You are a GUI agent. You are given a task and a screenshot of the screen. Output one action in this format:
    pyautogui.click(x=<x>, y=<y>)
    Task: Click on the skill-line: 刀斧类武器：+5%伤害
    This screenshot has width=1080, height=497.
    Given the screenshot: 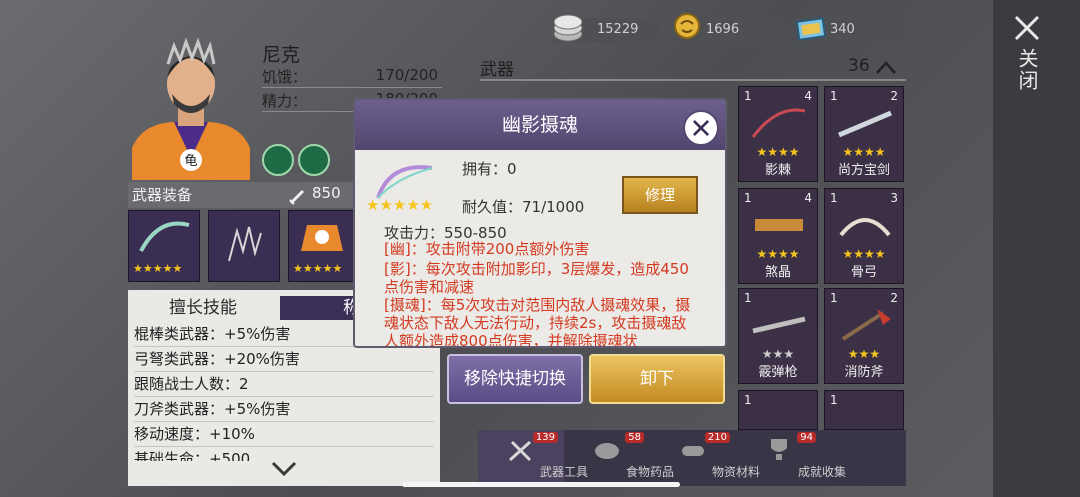 What is the action you would take?
    pyautogui.click(x=284, y=409)
    